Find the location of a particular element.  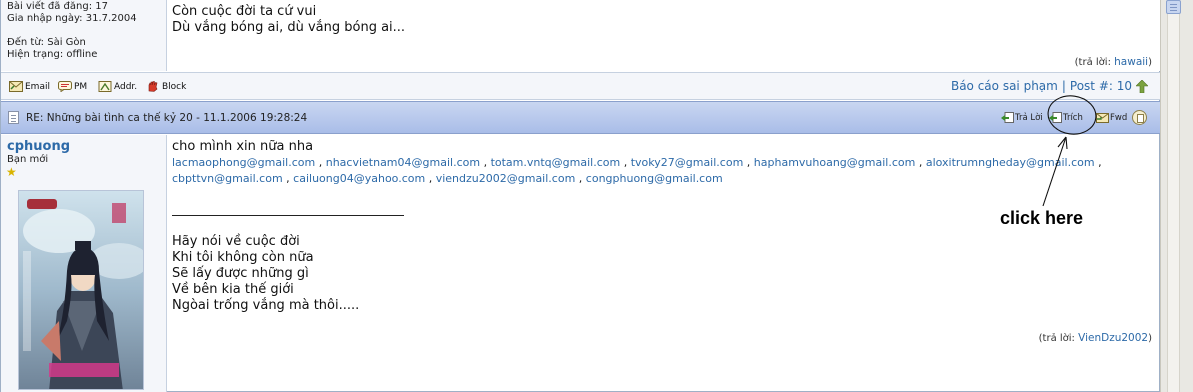

scrollbar-track is located at coordinates (1173, 196).